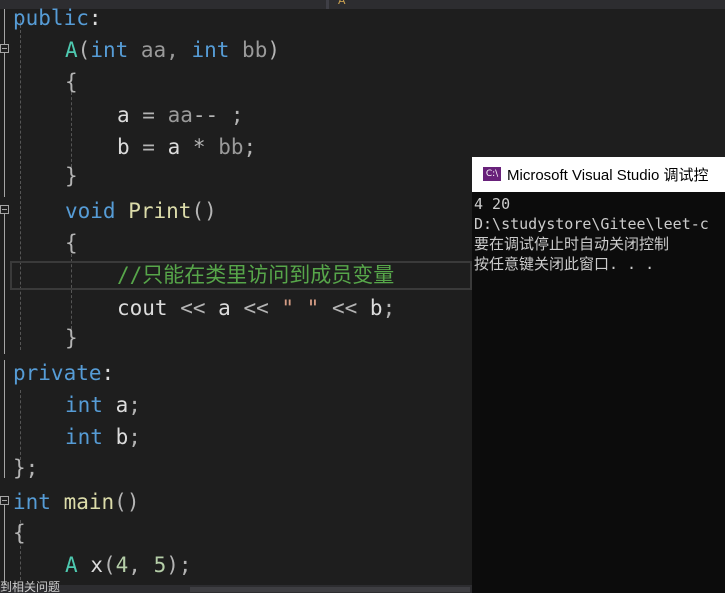  I want to click on string-token: " ", so click(300, 308).